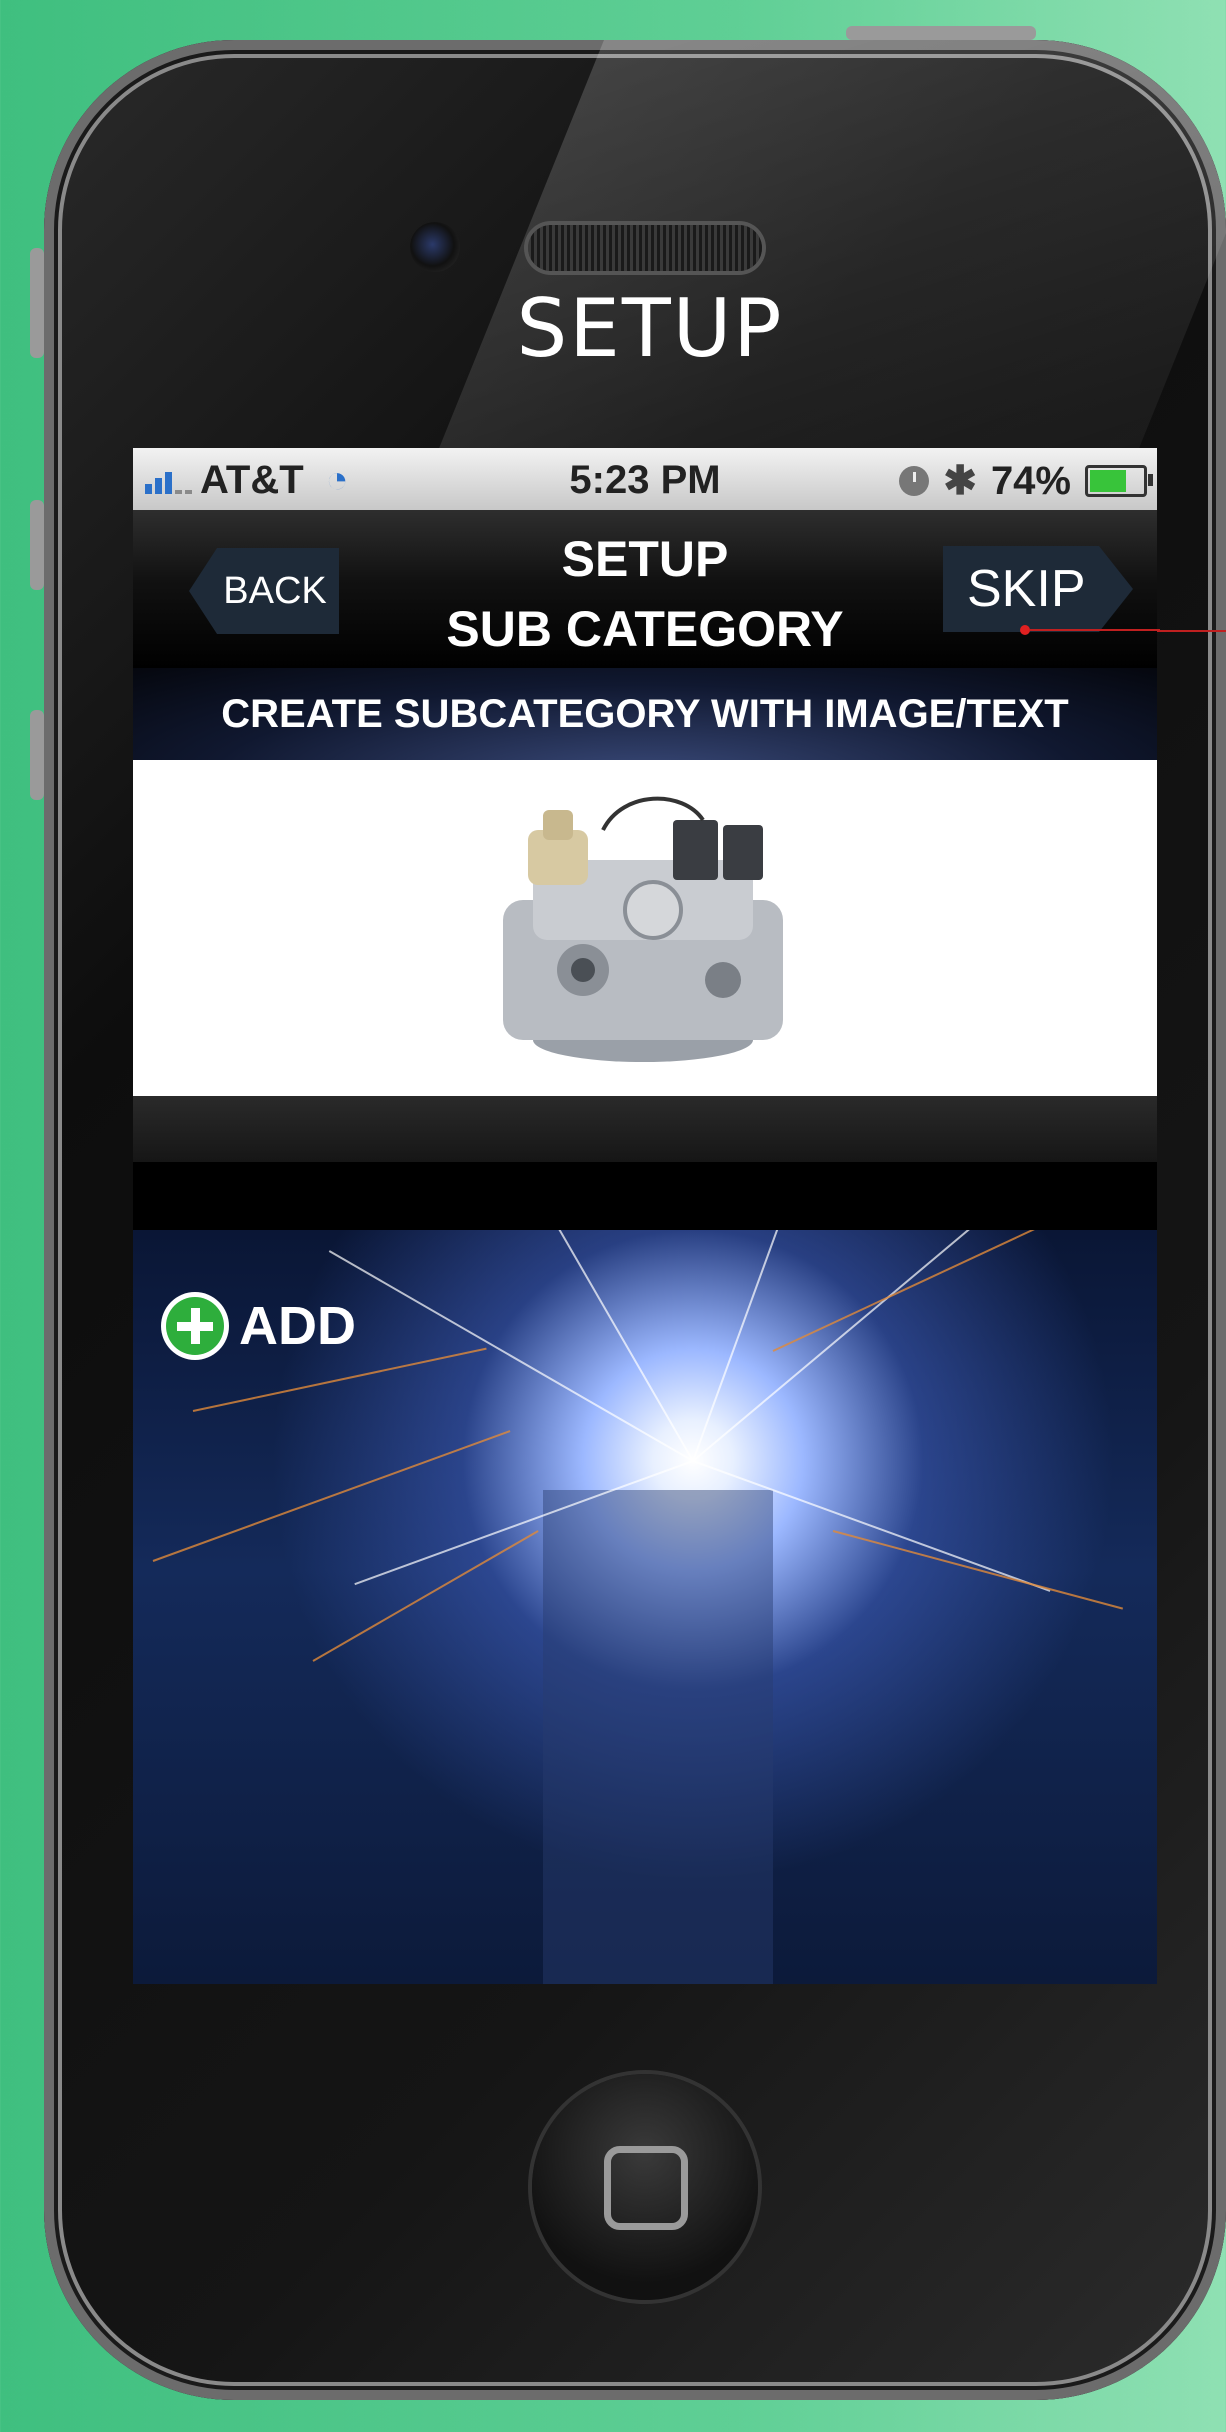 The height and width of the screenshot is (2432, 1226). Describe the element at coordinates (645, 1129) in the screenshot. I see `divider-band` at that location.